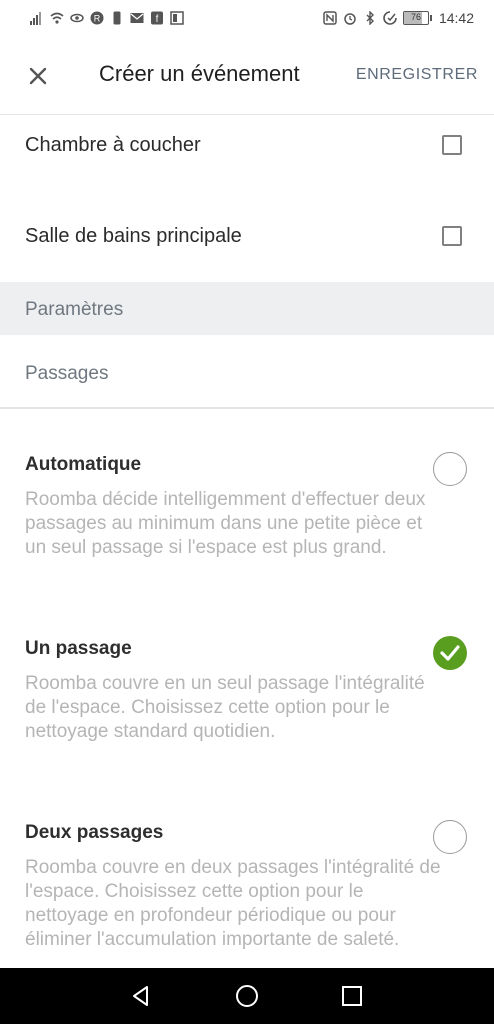 This screenshot has height=1024, width=494. What do you see at coordinates (57, 18) in the screenshot?
I see `wifi-icon` at bounding box center [57, 18].